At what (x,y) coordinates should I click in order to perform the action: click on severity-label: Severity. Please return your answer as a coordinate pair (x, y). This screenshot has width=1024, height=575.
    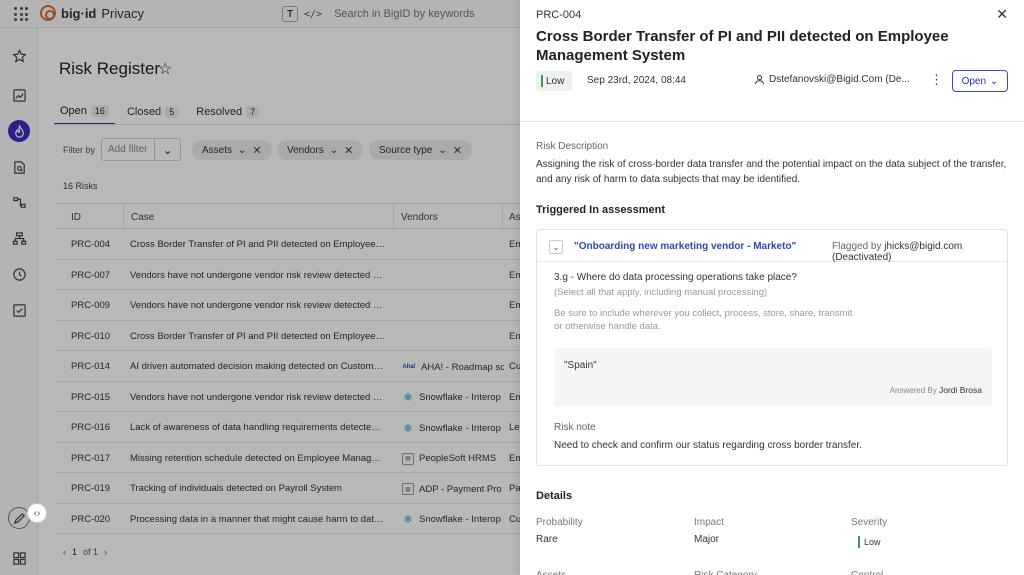
    Looking at the image, I should click on (869, 522).